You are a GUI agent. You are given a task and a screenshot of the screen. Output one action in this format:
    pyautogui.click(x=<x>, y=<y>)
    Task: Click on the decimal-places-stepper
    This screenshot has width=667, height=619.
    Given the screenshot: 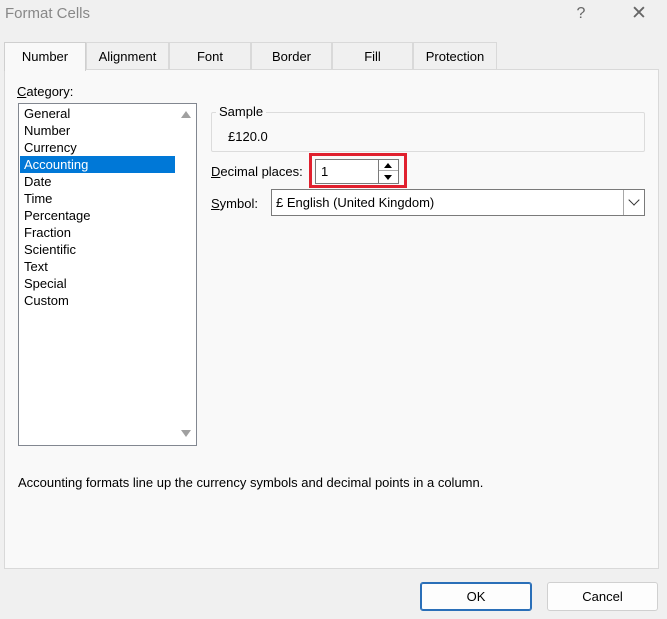 What is the action you would take?
    pyautogui.click(x=388, y=171)
    